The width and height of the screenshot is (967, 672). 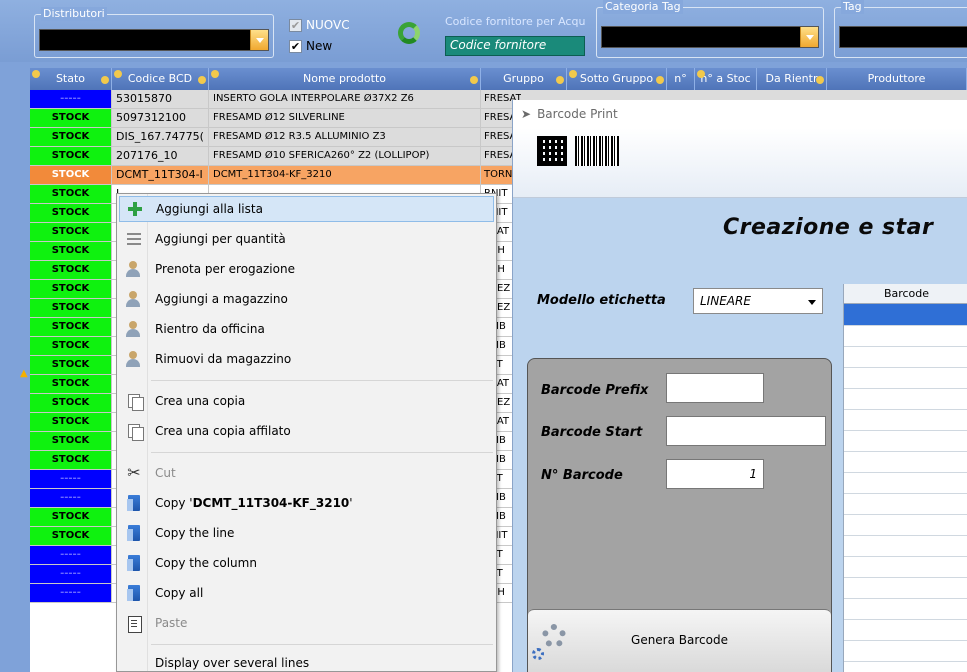 What do you see at coordinates (306, 239) in the screenshot?
I see `menu-aggiungi-per-quantita: Aggiungi per quantità` at bounding box center [306, 239].